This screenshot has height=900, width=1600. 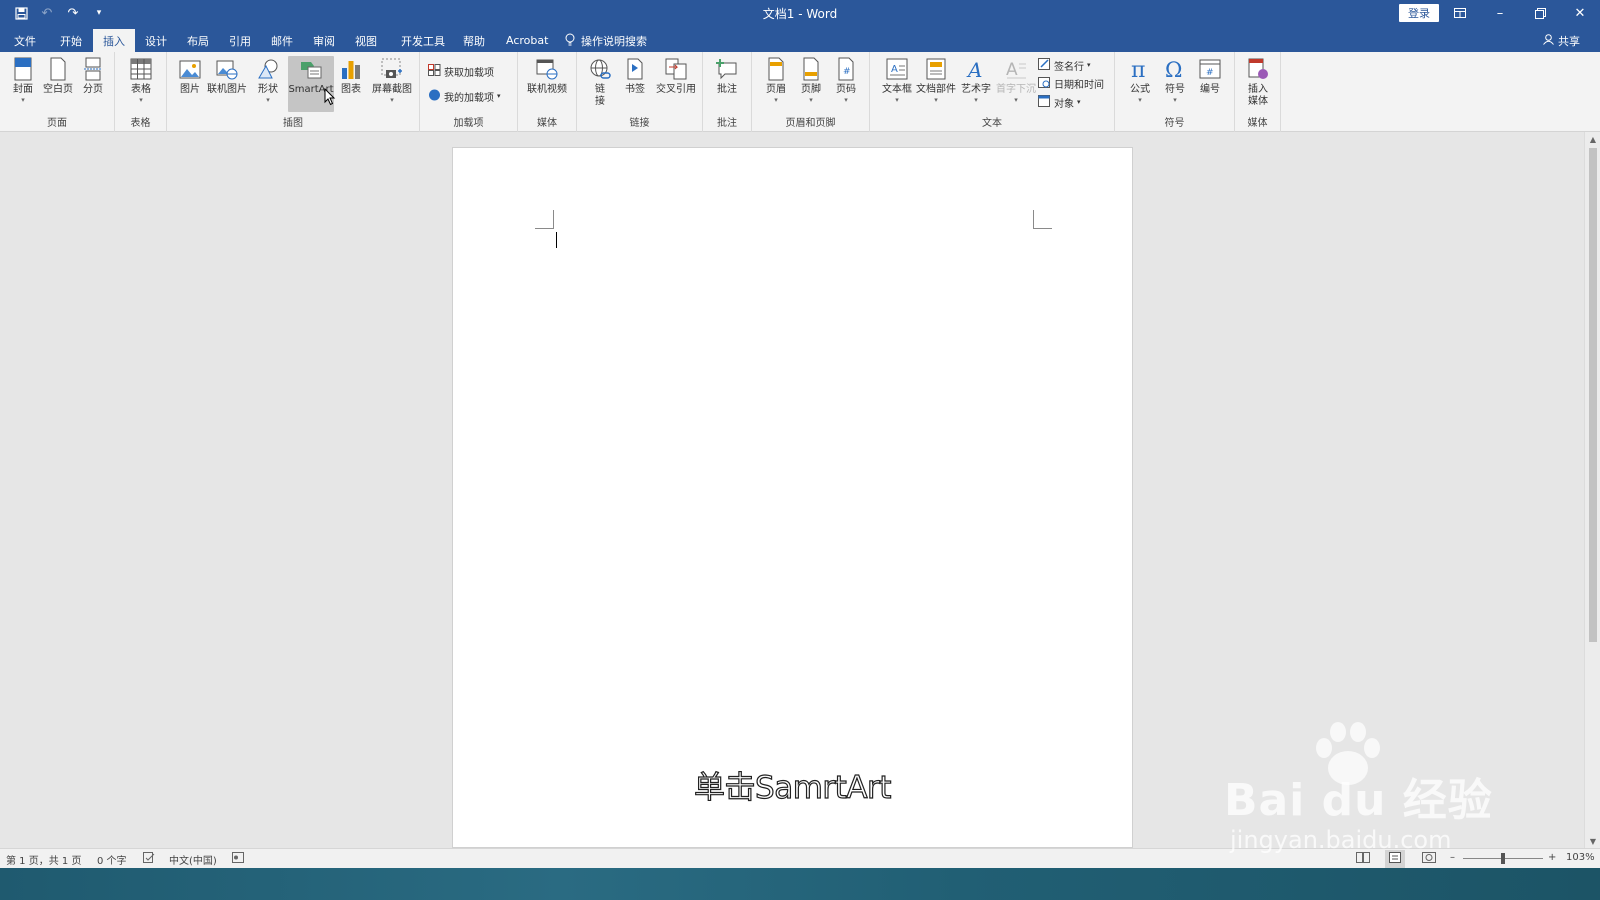 I want to click on scroll-thumb, so click(x=1593, y=395).